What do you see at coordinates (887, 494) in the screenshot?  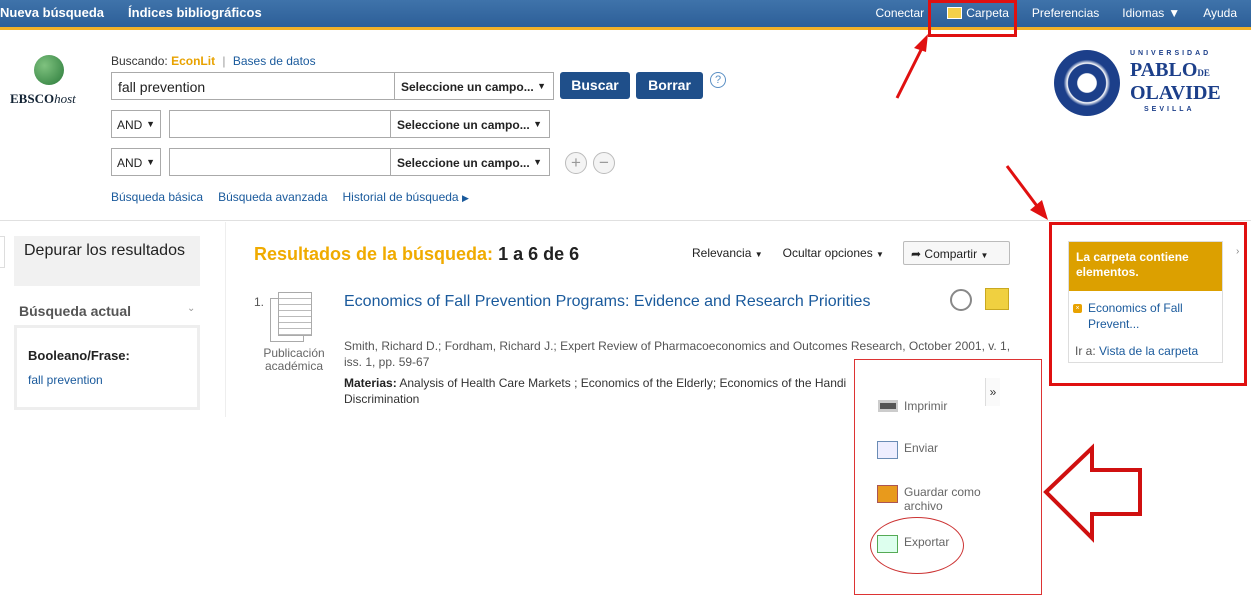 I see `save-disk-icon` at bounding box center [887, 494].